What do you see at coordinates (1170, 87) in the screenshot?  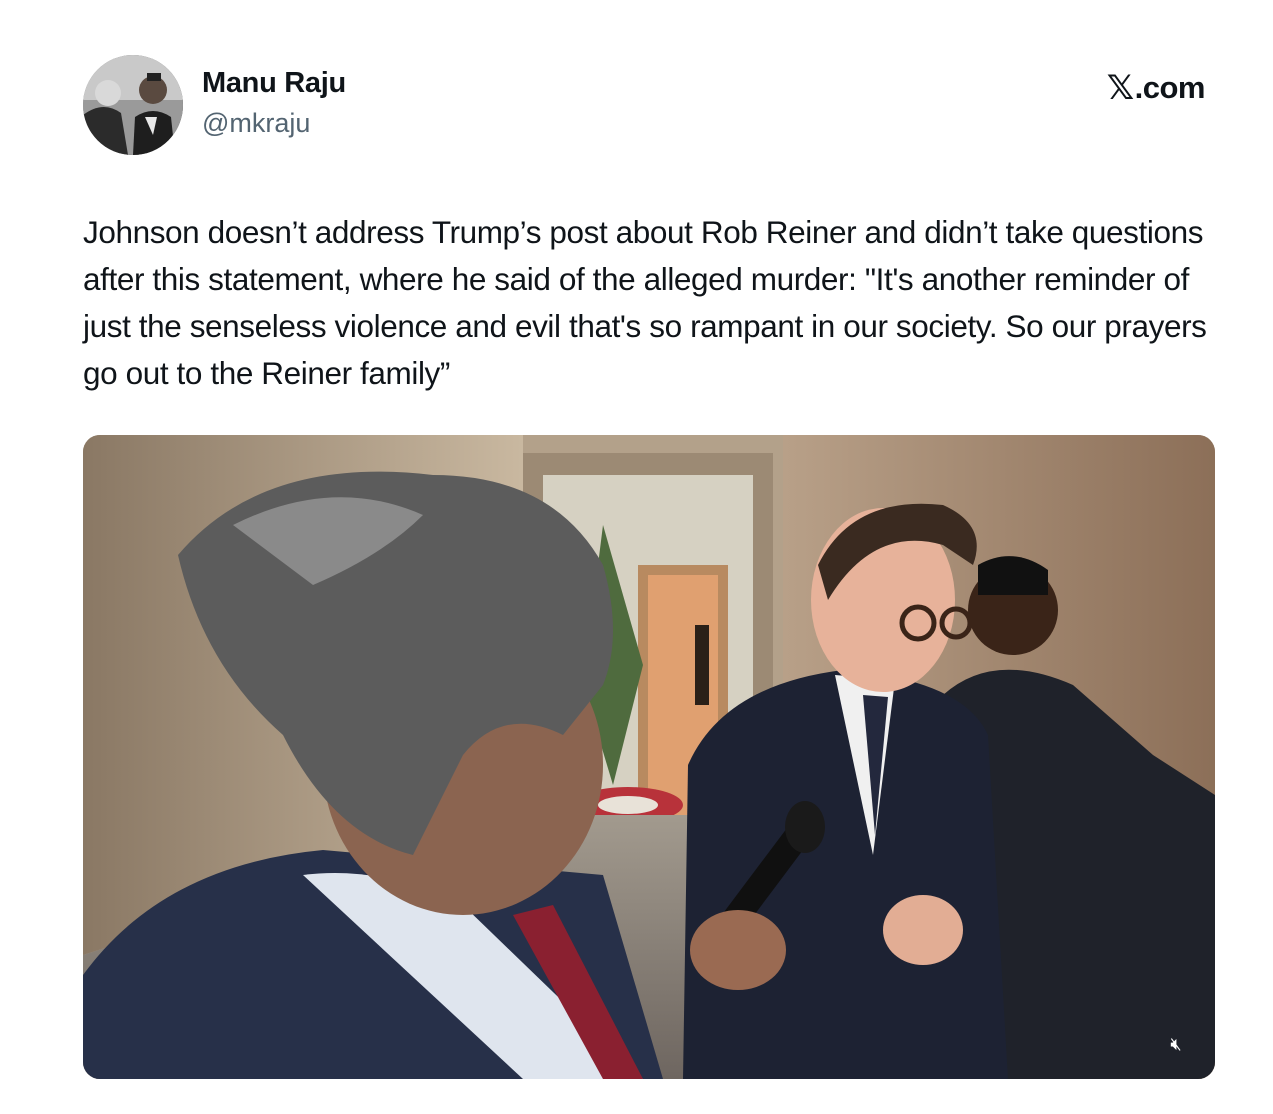 I see `source-domain: .com` at bounding box center [1170, 87].